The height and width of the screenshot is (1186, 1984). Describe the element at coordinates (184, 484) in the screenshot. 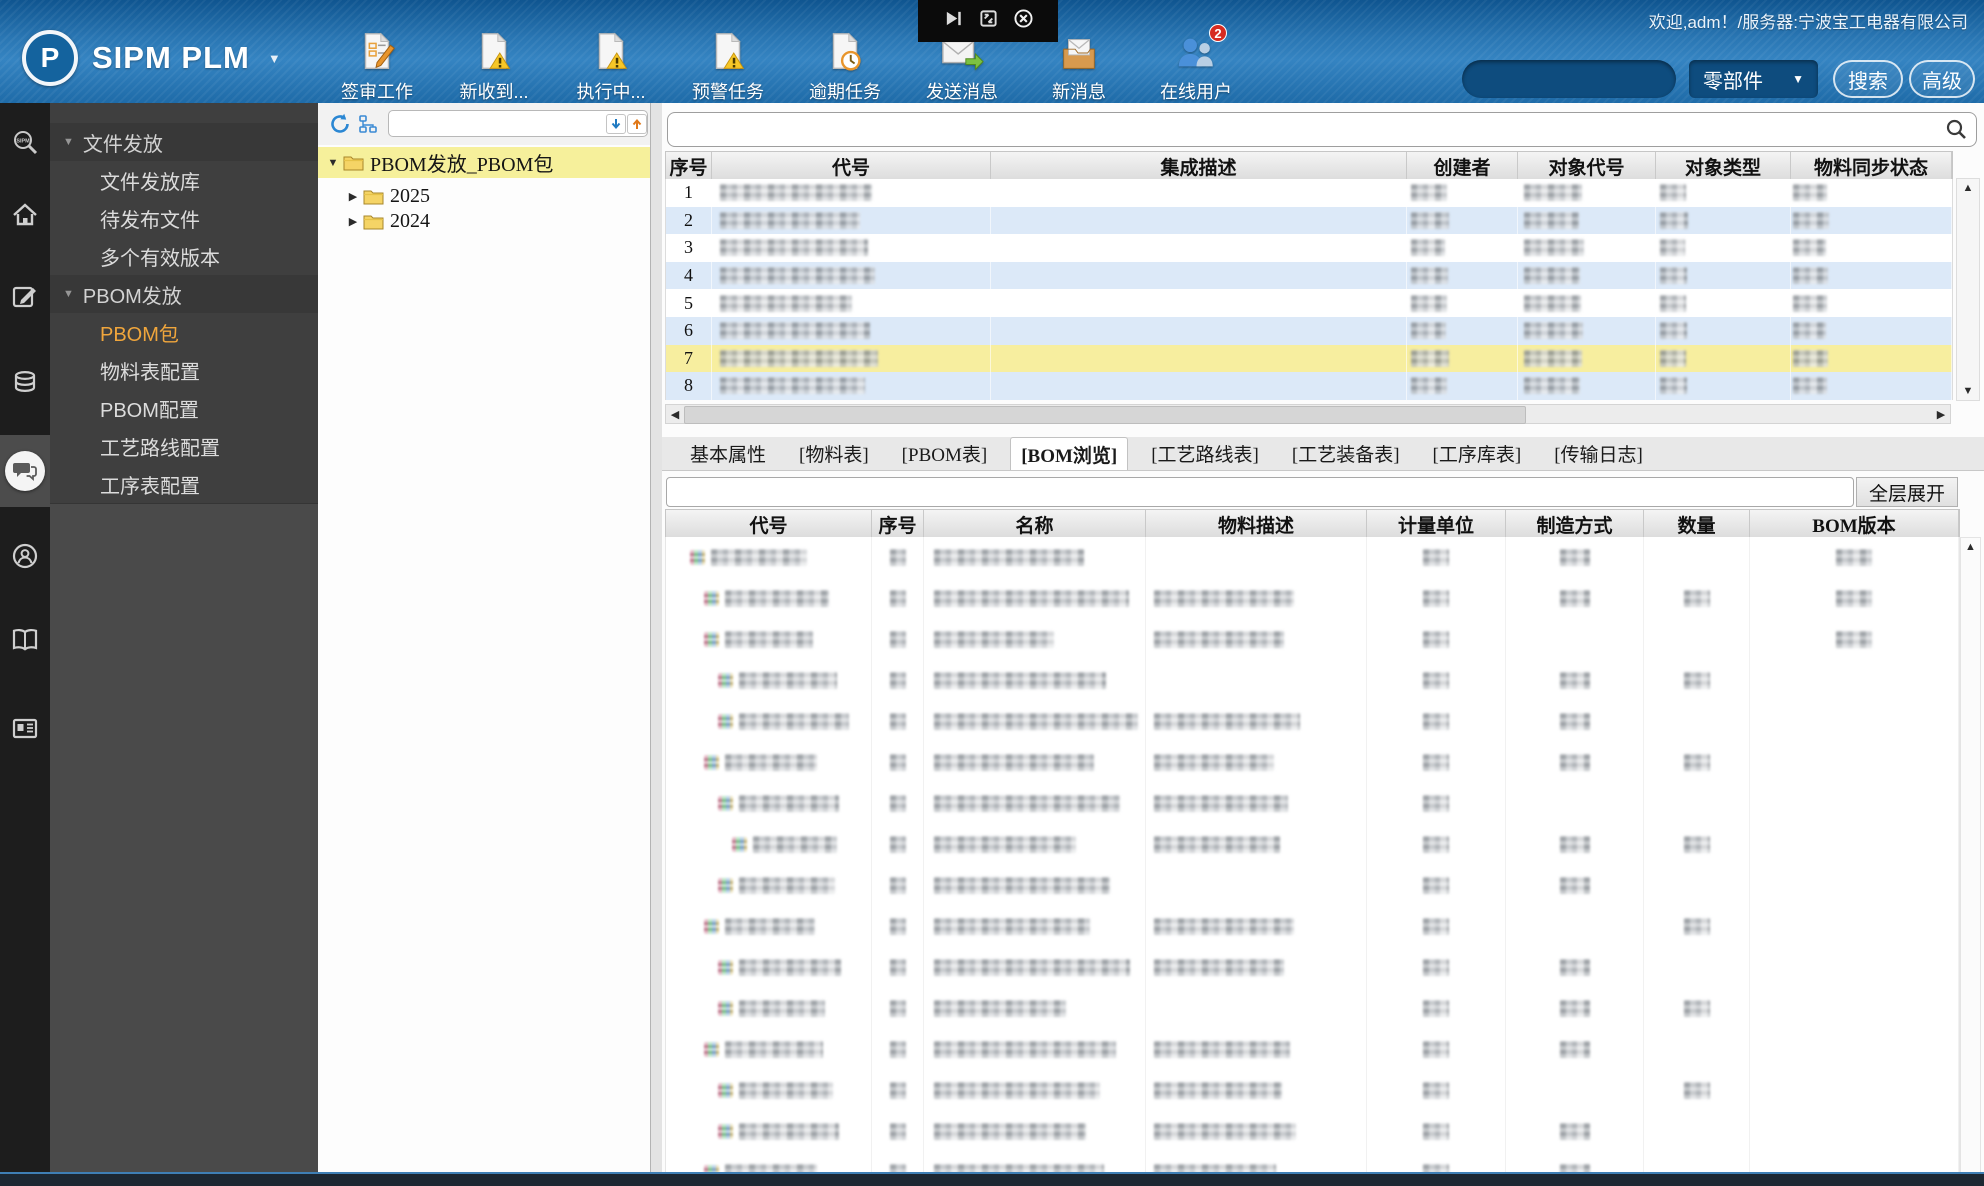

I see `sidebar-item: 工序表配置` at that location.